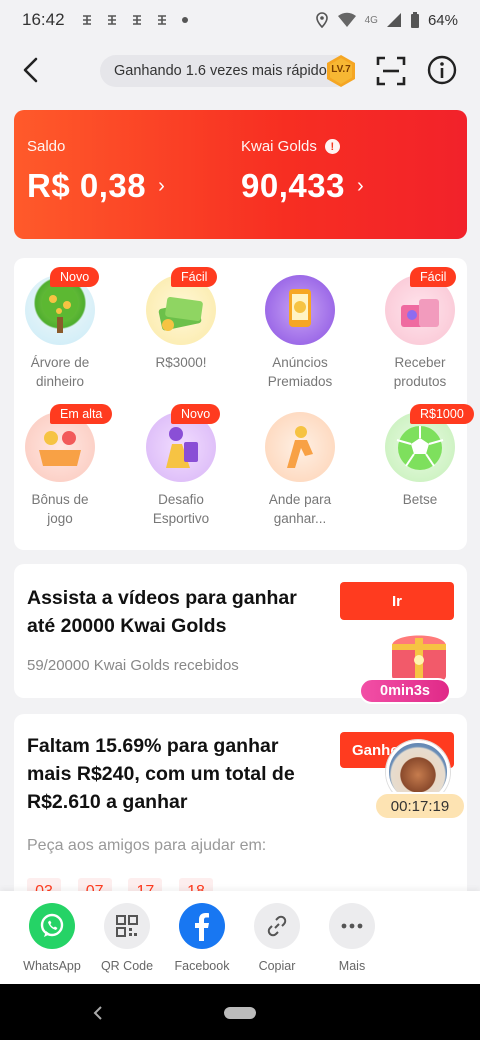 This screenshot has height=1040, width=480. What do you see at coordinates (184, 20) in the screenshot?
I see `more-notifications-dot-icon` at bounding box center [184, 20].